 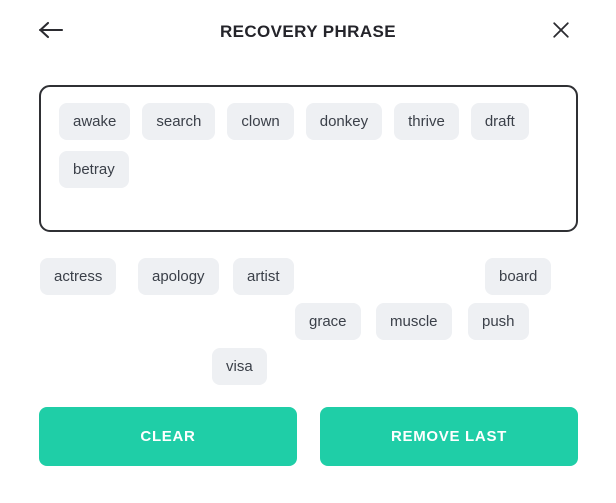 I want to click on back-button, so click(x=51, y=30).